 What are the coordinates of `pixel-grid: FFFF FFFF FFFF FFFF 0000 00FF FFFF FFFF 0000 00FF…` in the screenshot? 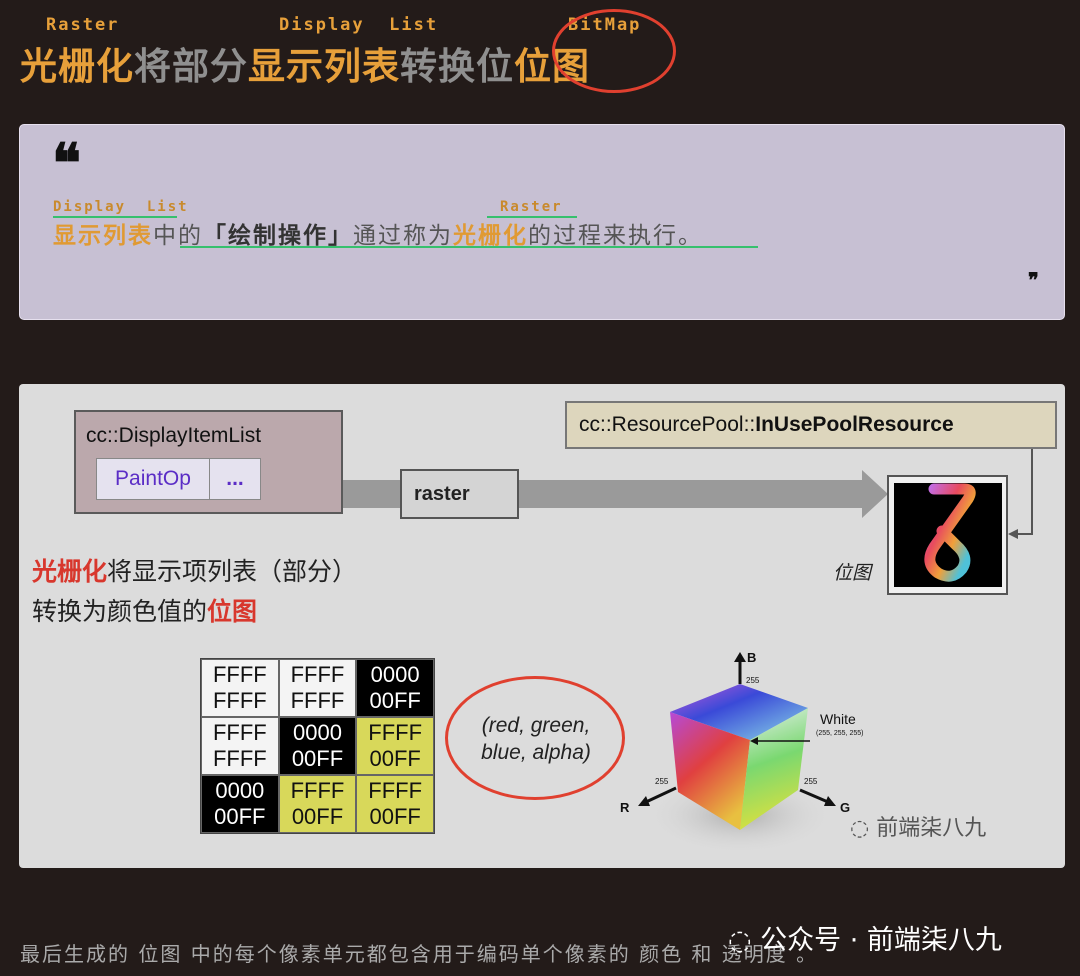 It's located at (317, 746).